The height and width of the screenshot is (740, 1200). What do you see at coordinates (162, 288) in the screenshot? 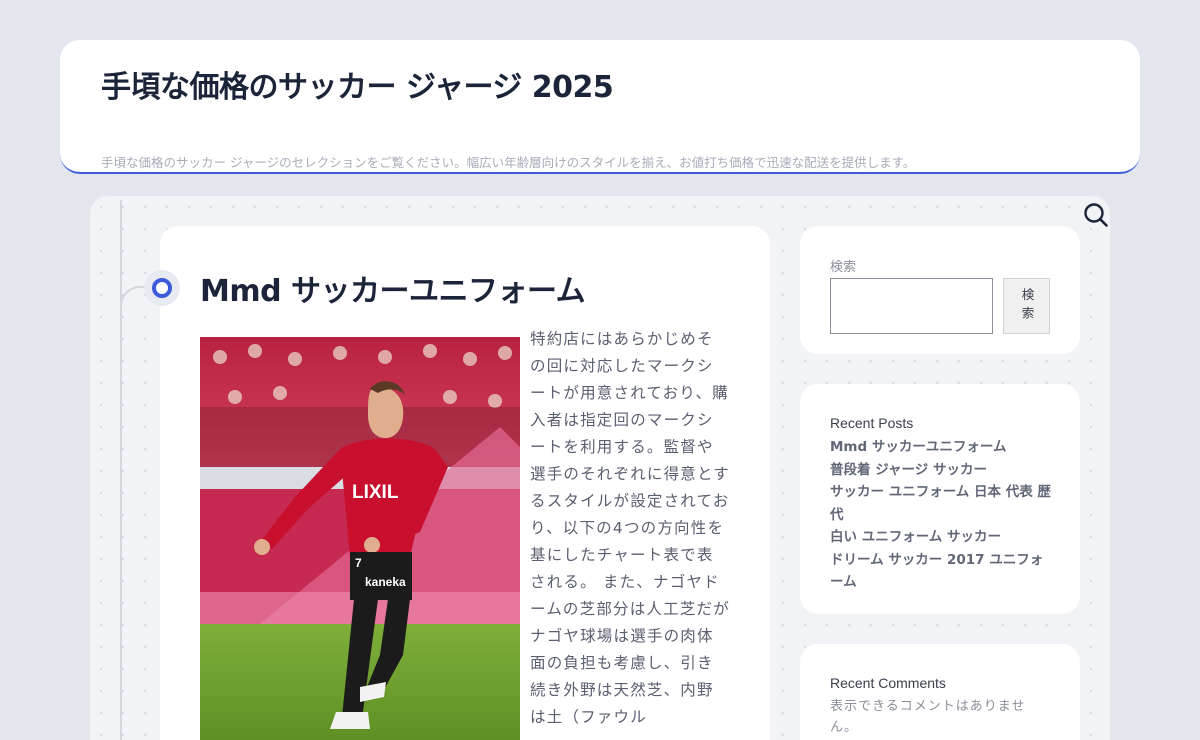
I see `timeline-dot-icon` at bounding box center [162, 288].